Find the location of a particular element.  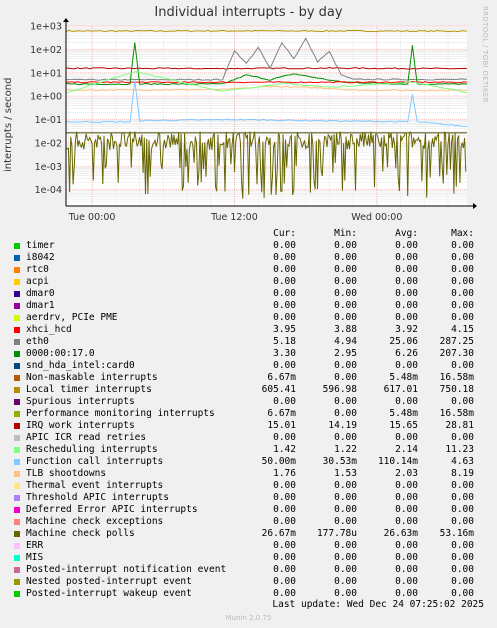

y-tick-label: 1e-02 is located at coordinates (48, 143).